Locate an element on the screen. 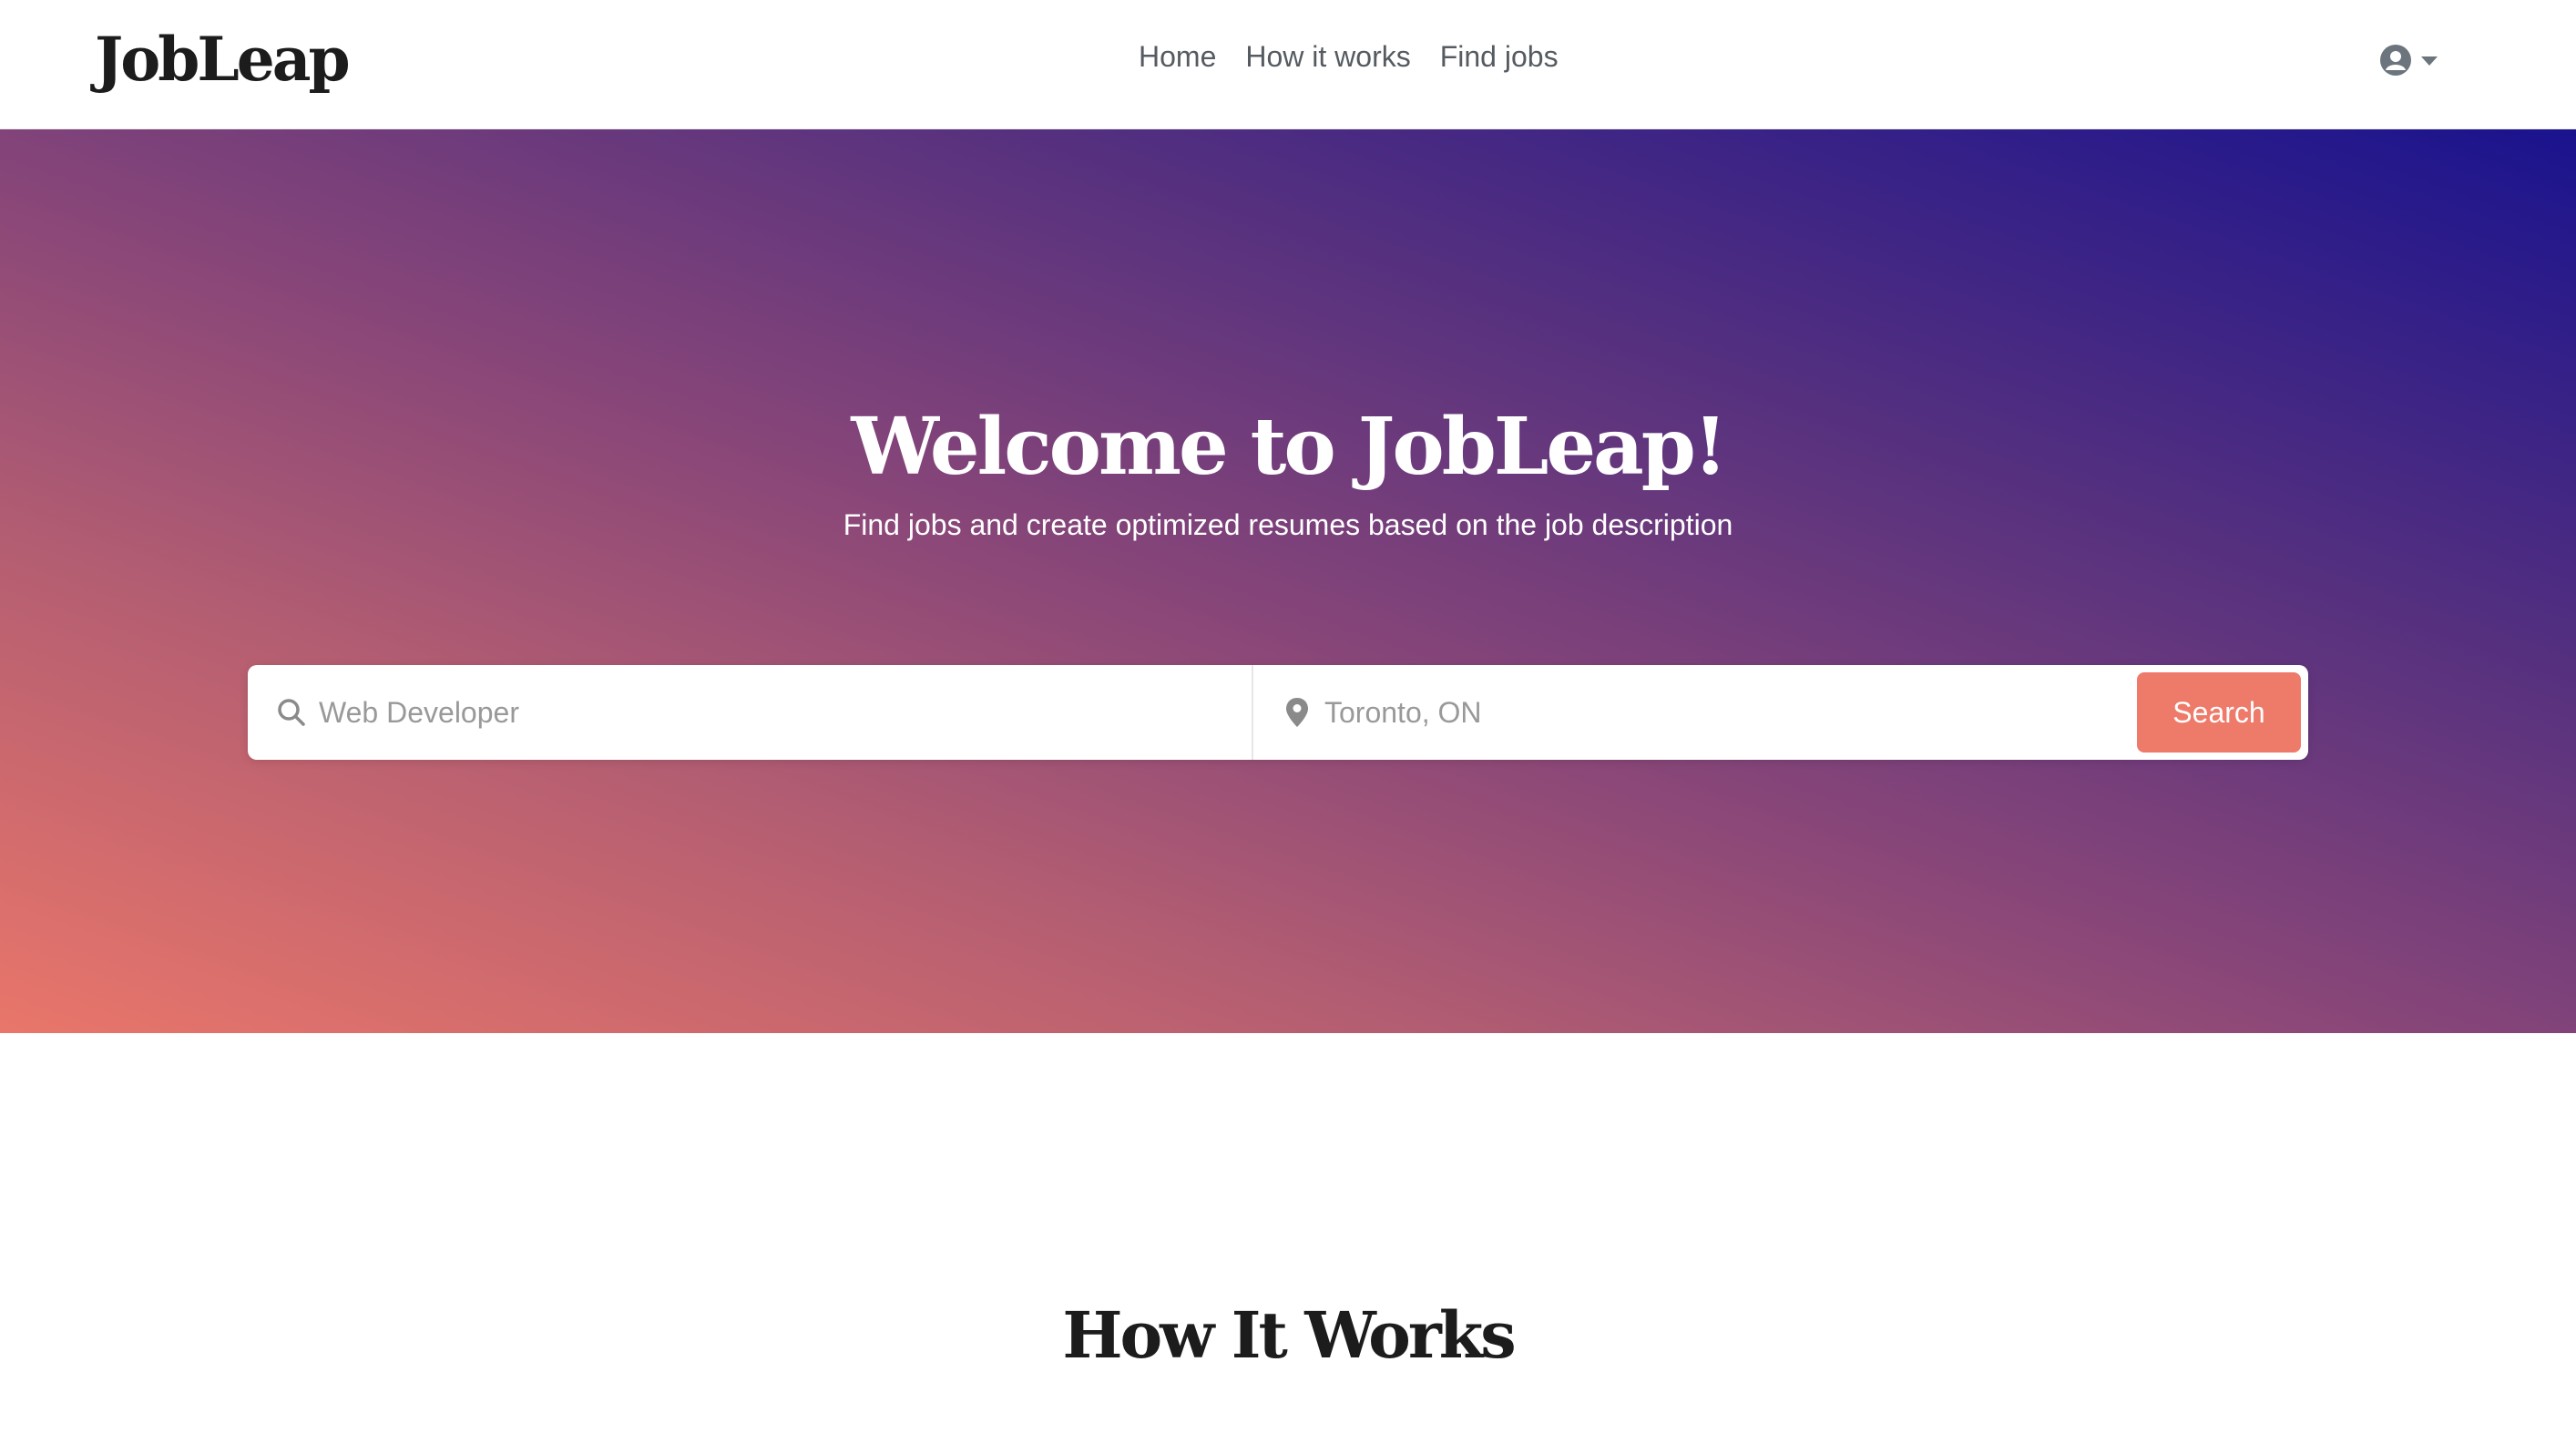  job-search-form: Search is located at coordinates (1278, 712).